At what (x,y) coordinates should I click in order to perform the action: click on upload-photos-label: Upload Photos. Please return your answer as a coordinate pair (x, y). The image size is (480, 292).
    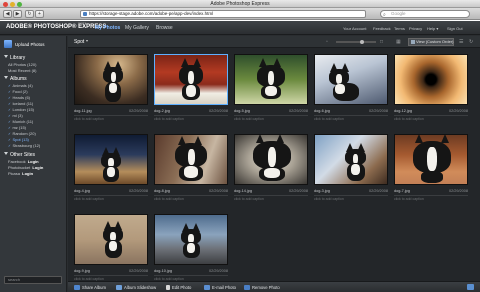
    Looking at the image, I should click on (30, 44).